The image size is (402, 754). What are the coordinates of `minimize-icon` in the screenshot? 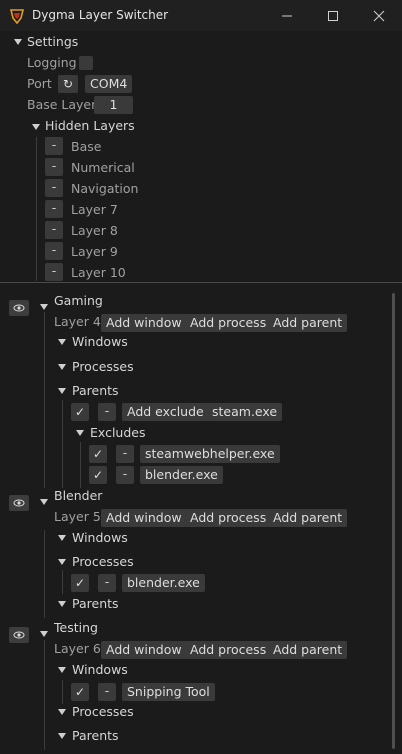 It's located at (287, 15).